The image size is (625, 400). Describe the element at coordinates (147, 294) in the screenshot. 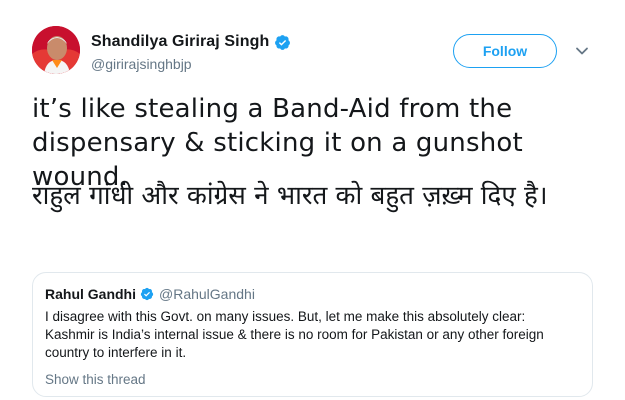

I see `quoted-verified-badge-icon` at that location.